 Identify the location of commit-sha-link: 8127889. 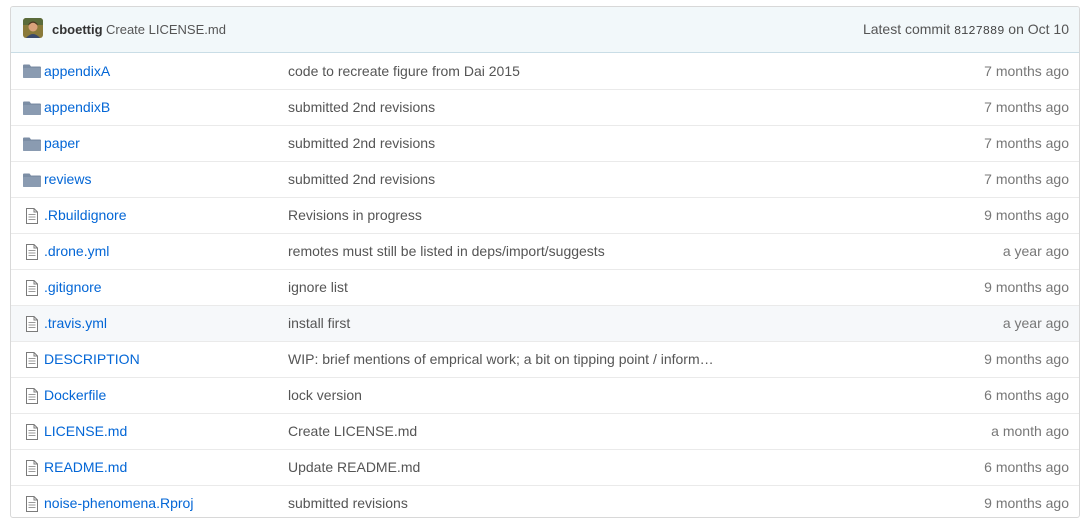
(979, 31).